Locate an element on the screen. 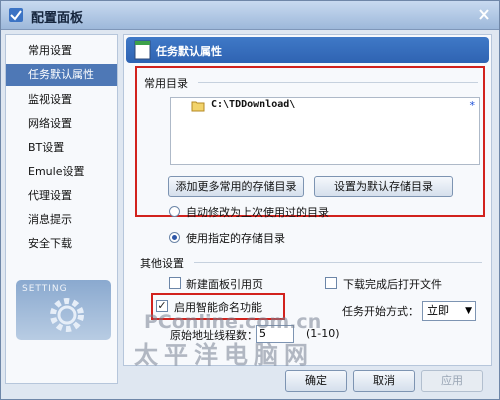 The width and height of the screenshot is (500, 400). set-default-dir-button: 设置为默认存储目录 is located at coordinates (383, 186).